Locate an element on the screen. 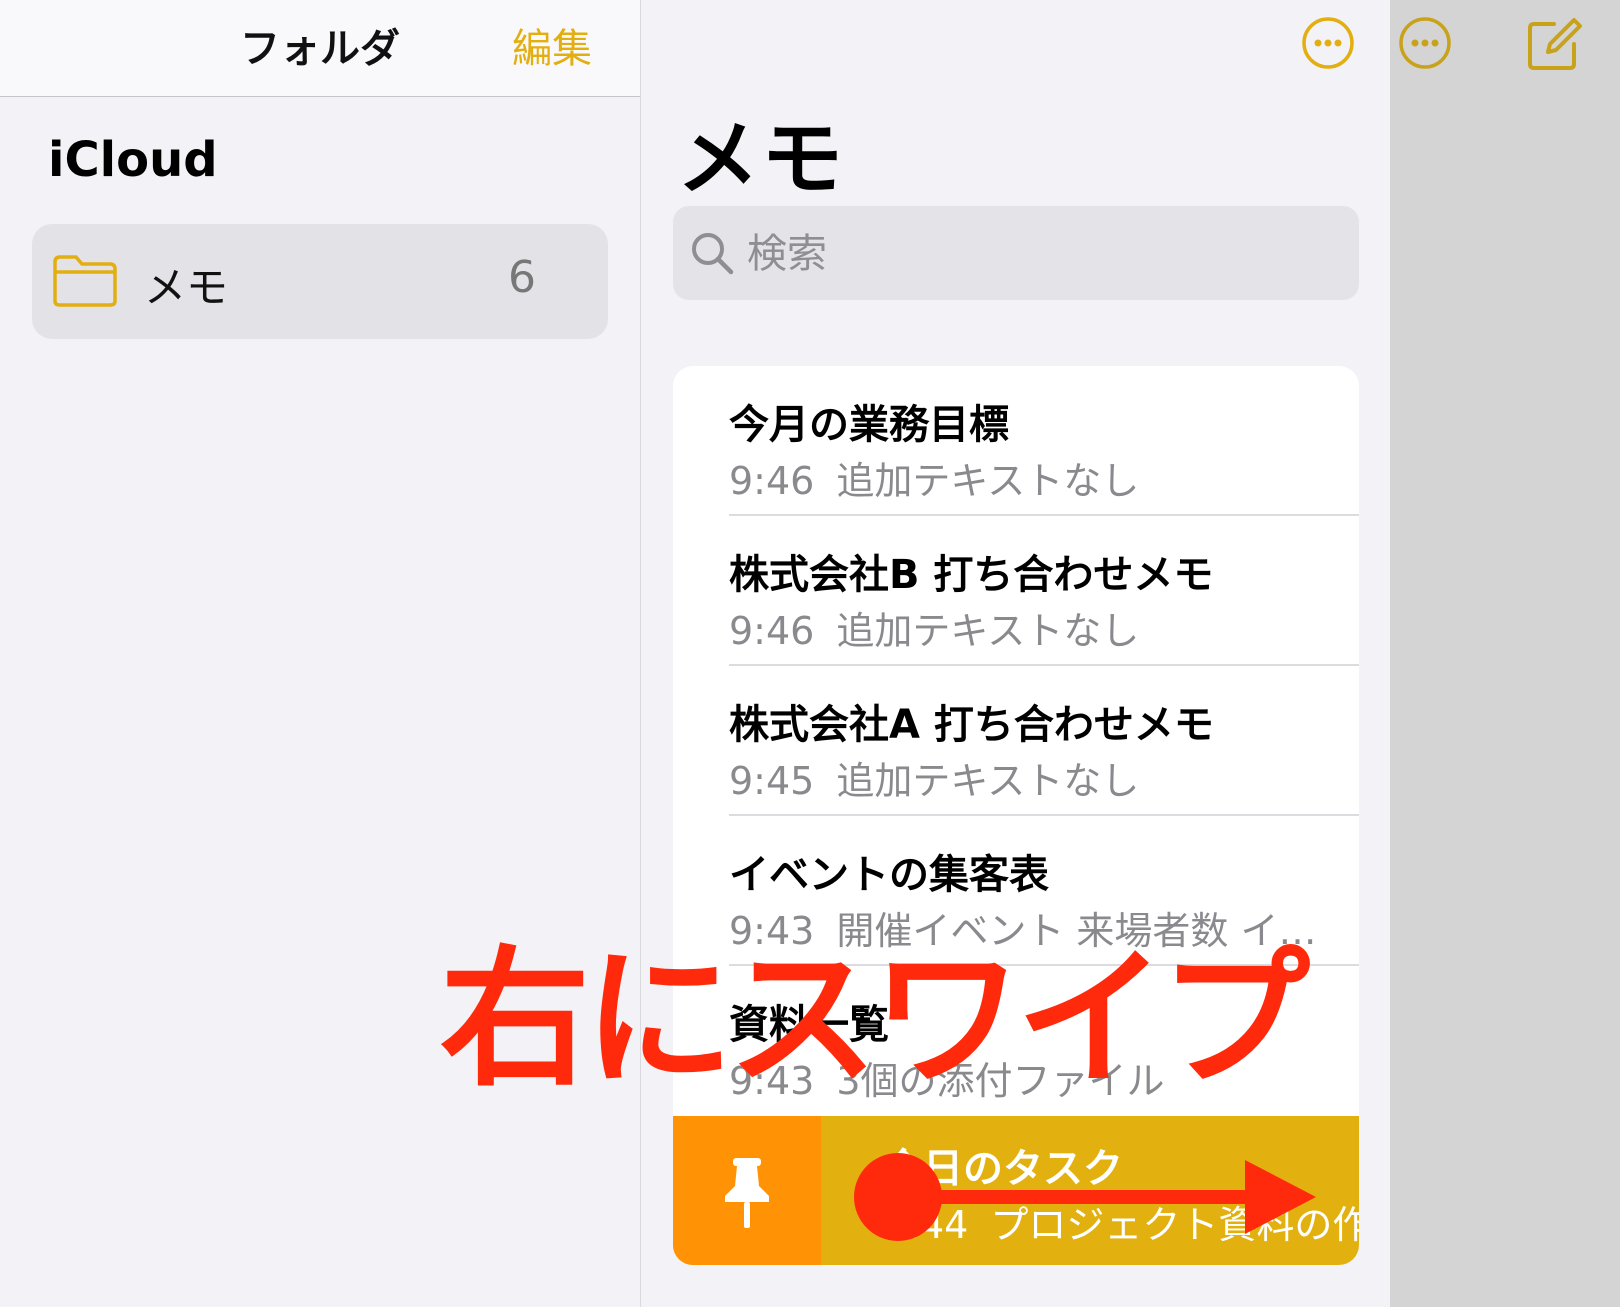 The height and width of the screenshot is (1307, 1620). search-icon is located at coordinates (713, 254).